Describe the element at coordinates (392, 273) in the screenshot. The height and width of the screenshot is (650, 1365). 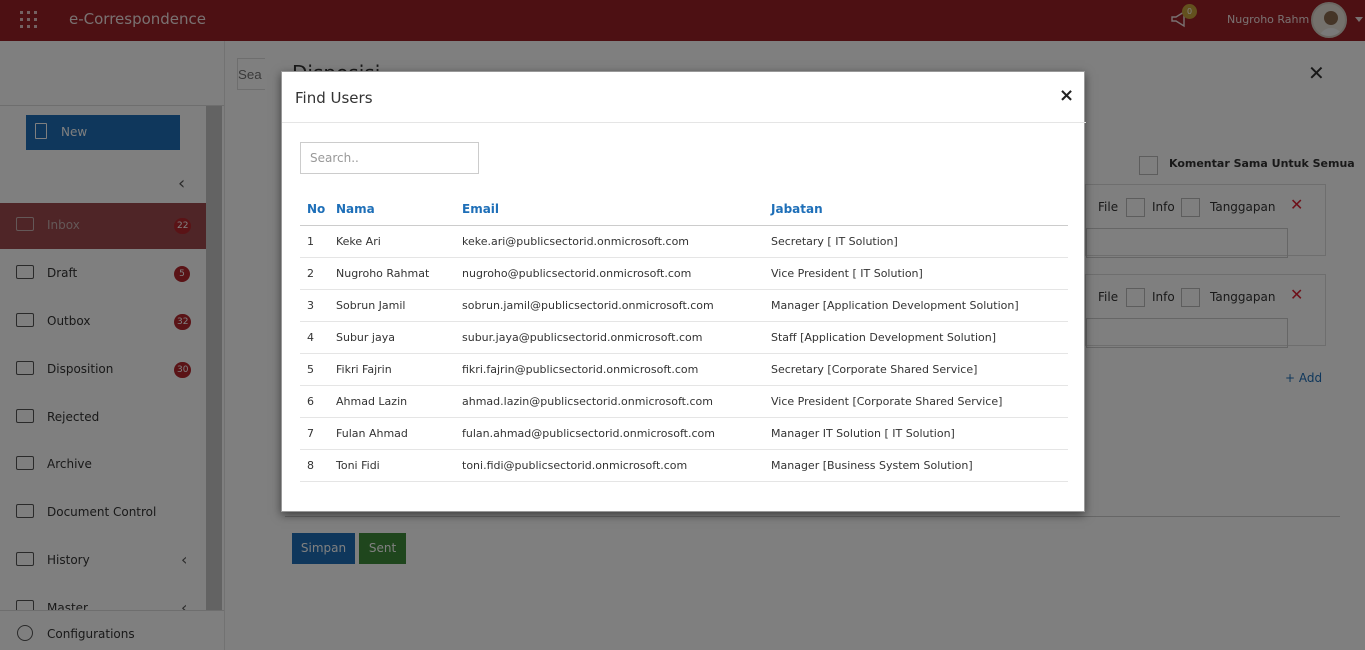
I see `cell-nama: Nugroho Rahmat` at that location.